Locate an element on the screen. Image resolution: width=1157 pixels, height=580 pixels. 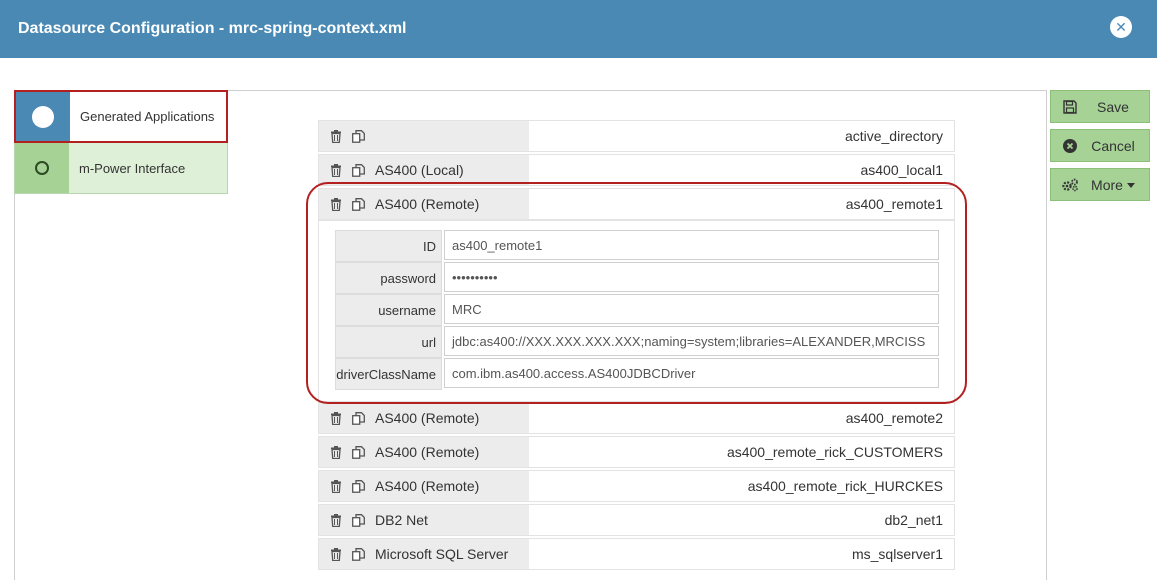
save-label: Save is located at coordinates (1113, 106).